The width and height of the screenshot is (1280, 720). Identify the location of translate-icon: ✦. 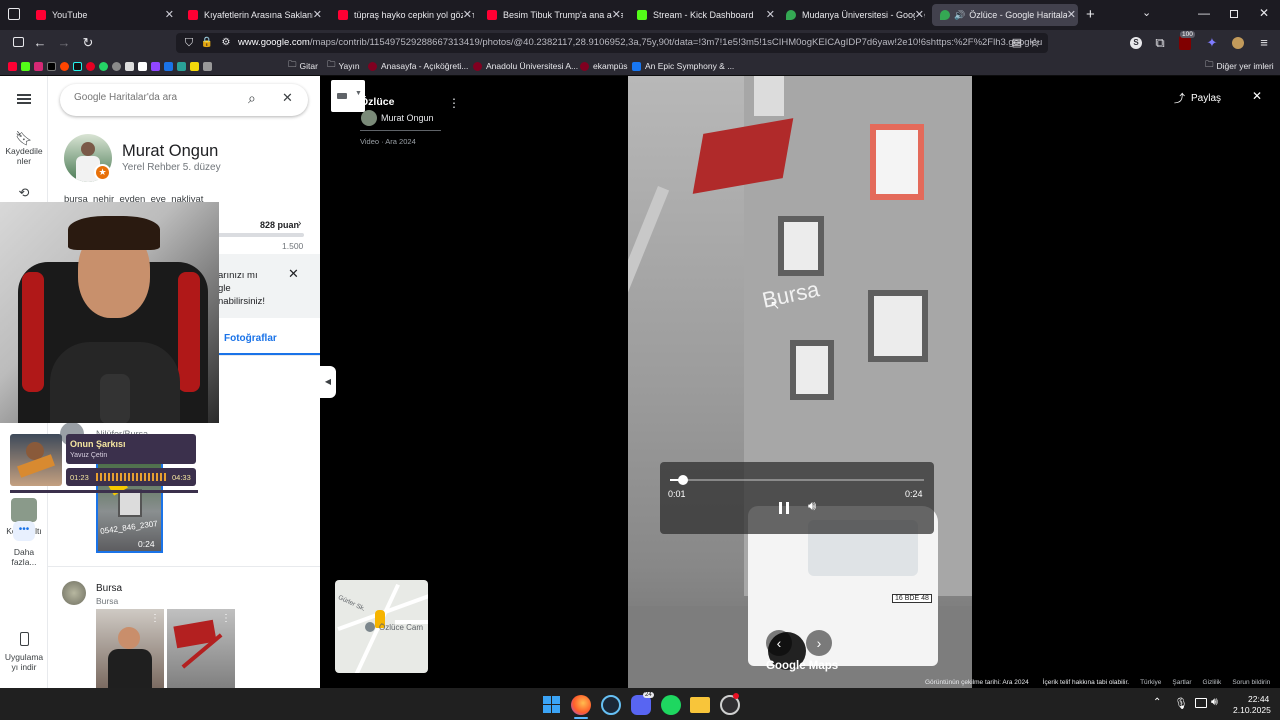
(1212, 43).